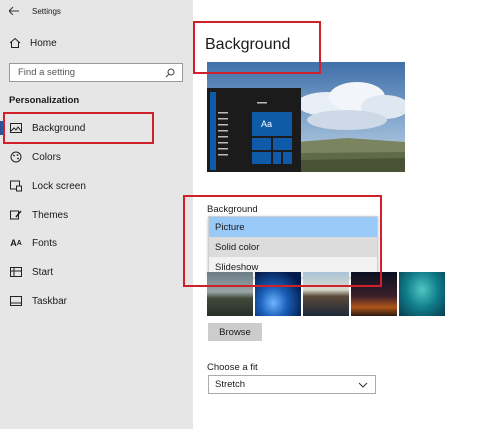 Image resolution: width=480 pixels, height=429 pixels. What do you see at coordinates (267, 124) in the screenshot?
I see `preview-tile-text: Aa` at bounding box center [267, 124].